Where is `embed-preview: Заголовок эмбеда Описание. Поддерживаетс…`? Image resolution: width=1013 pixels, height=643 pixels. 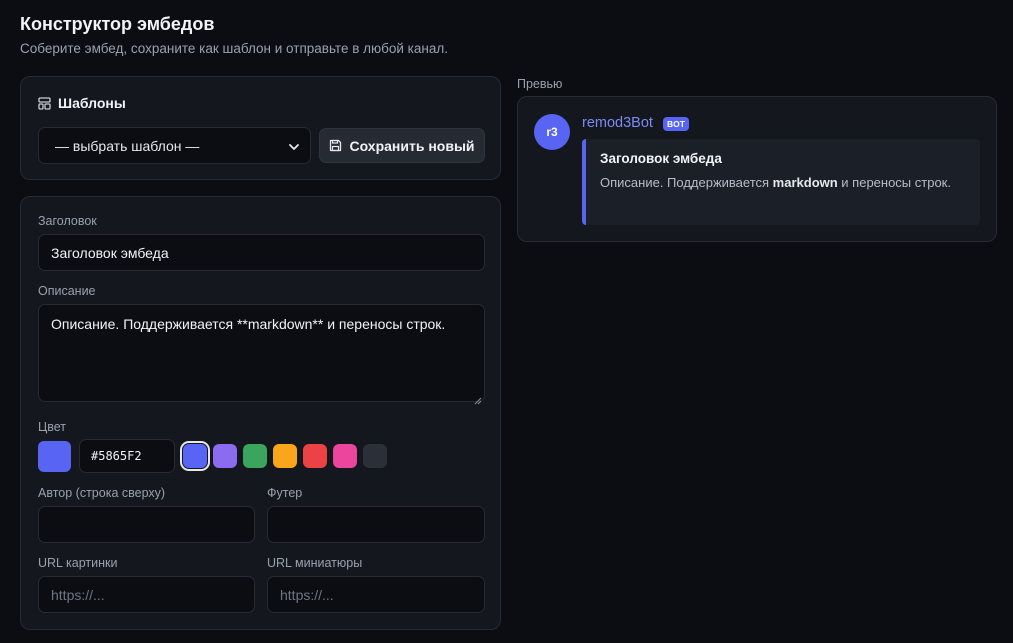 embed-preview: Заголовок эмбеда Описание. Поддерживаетс… is located at coordinates (781, 182).